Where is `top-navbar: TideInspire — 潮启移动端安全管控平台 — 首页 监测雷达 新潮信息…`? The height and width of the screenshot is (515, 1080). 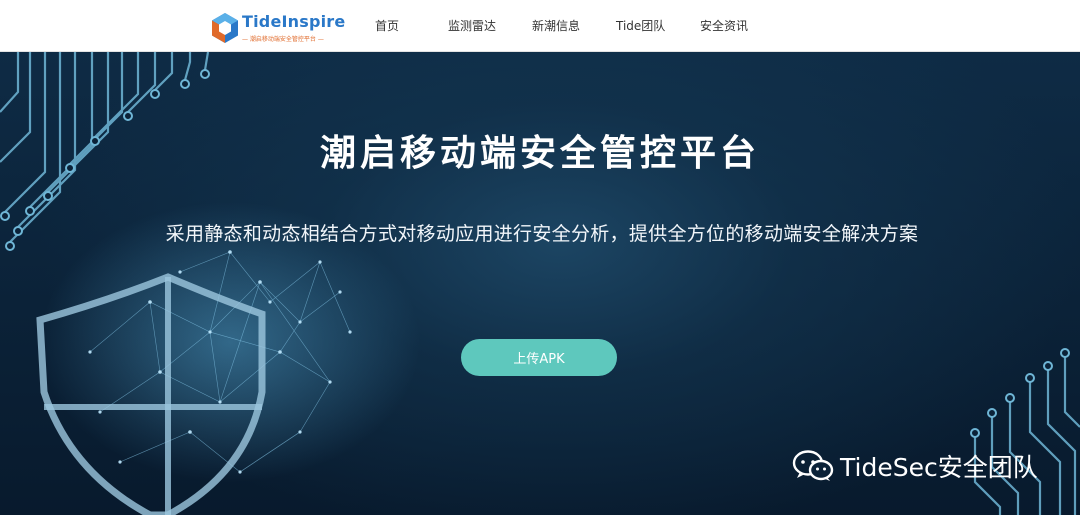 top-navbar: TideInspire — 潮启移动端安全管控平台 — 首页 监测雷达 新潮信息… is located at coordinates (540, 26).